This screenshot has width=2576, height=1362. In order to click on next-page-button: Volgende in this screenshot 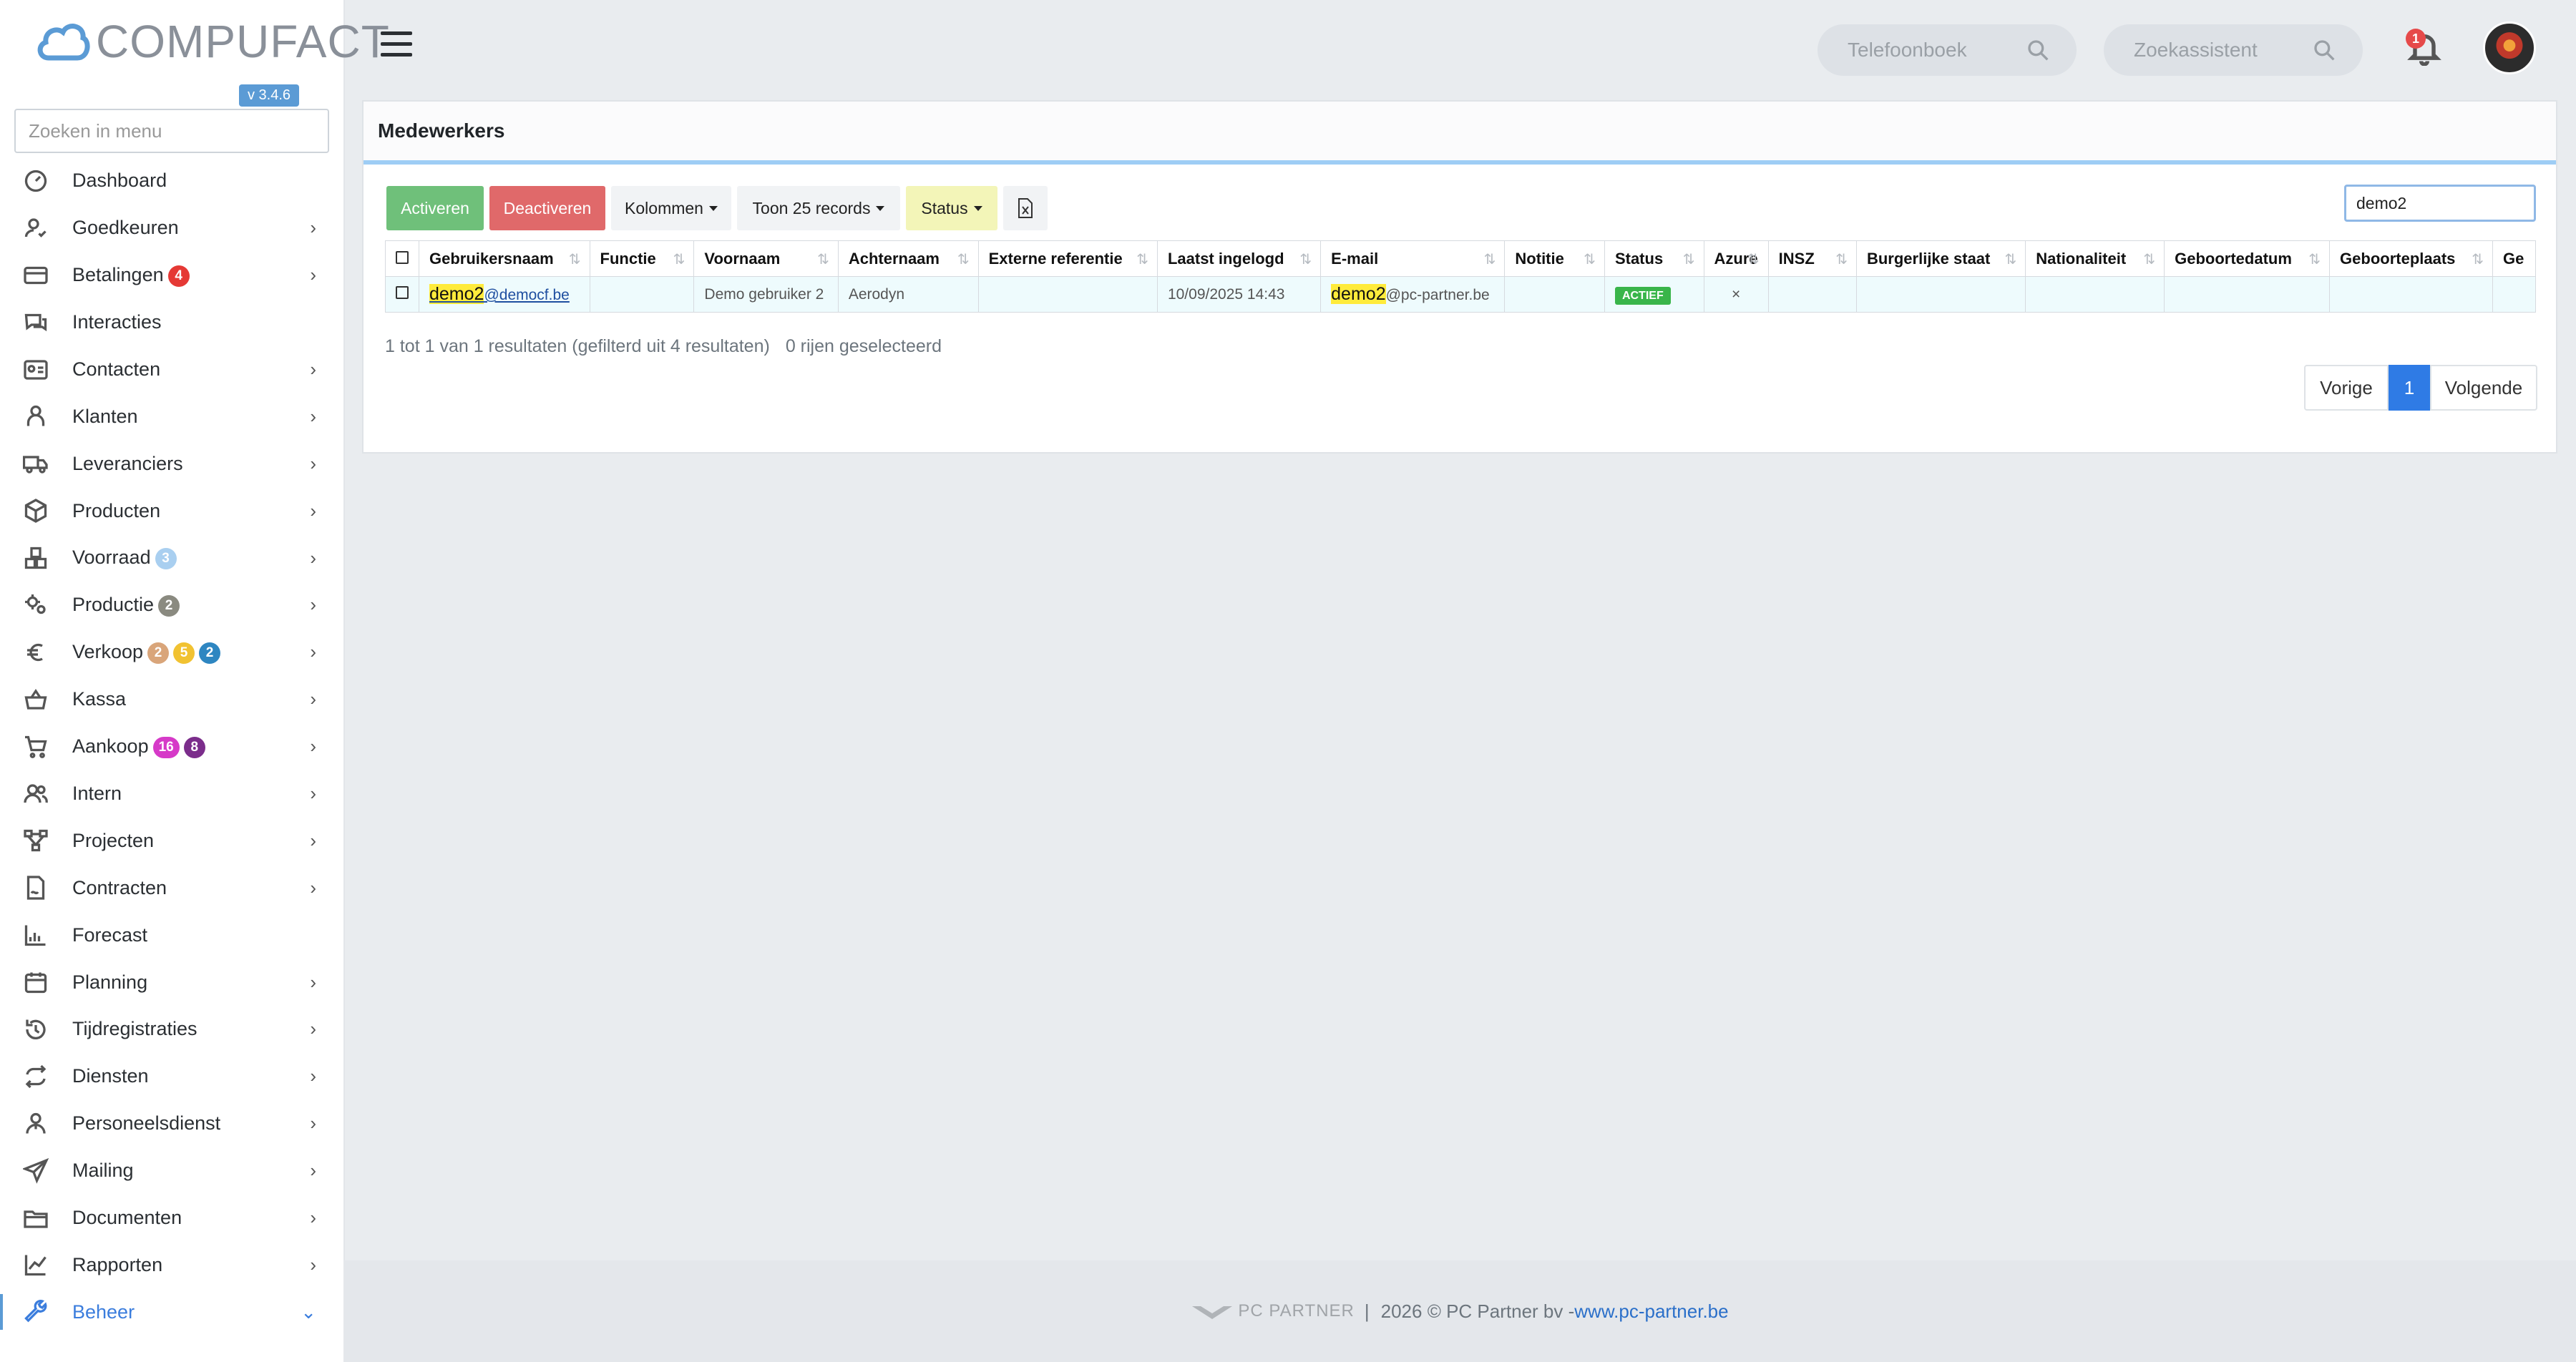, I will do `click(2483, 388)`.